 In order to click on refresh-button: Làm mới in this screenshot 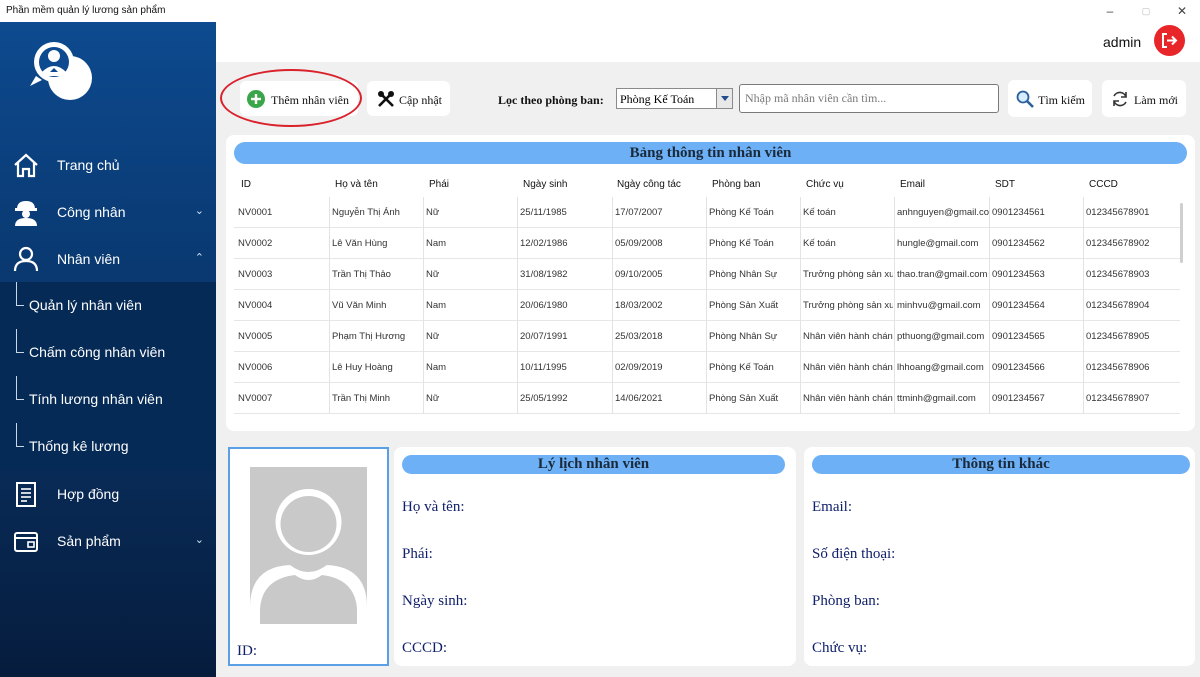, I will do `click(1144, 98)`.